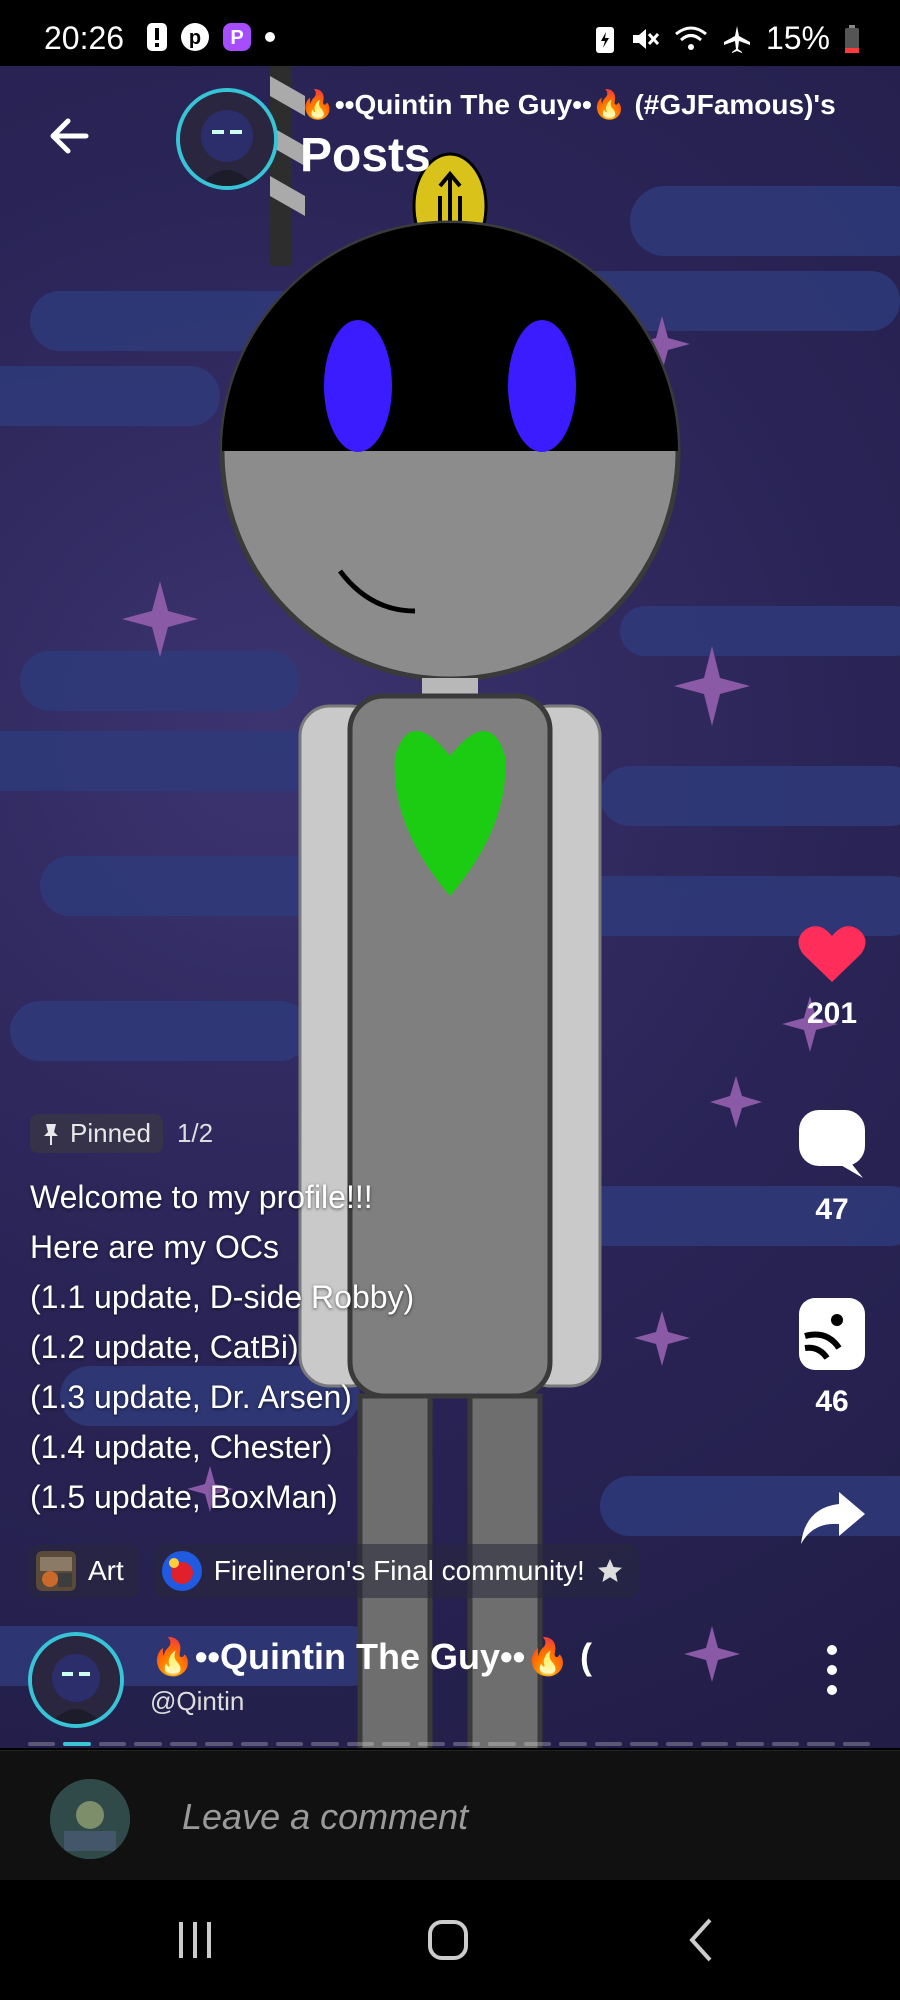 The height and width of the screenshot is (2000, 900). I want to click on more-vertical-icon, so click(832, 1670).